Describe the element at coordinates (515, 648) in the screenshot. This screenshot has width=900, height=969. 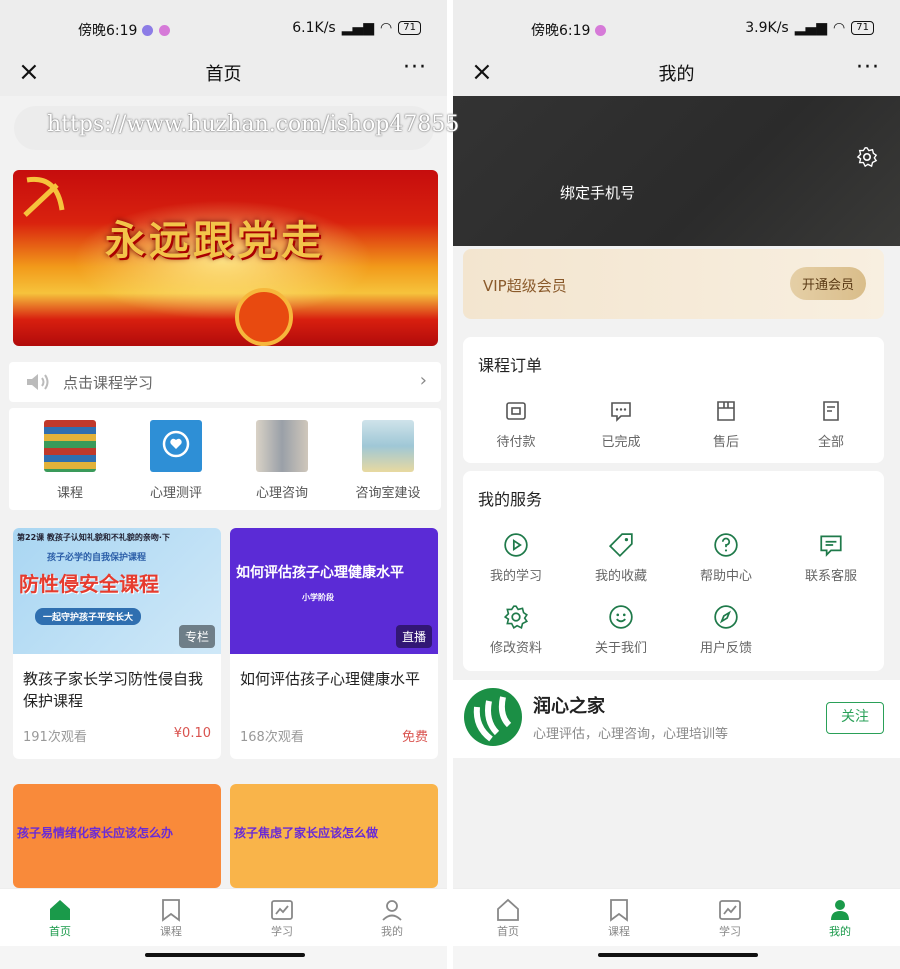
I see `item-label: 修改资料` at that location.